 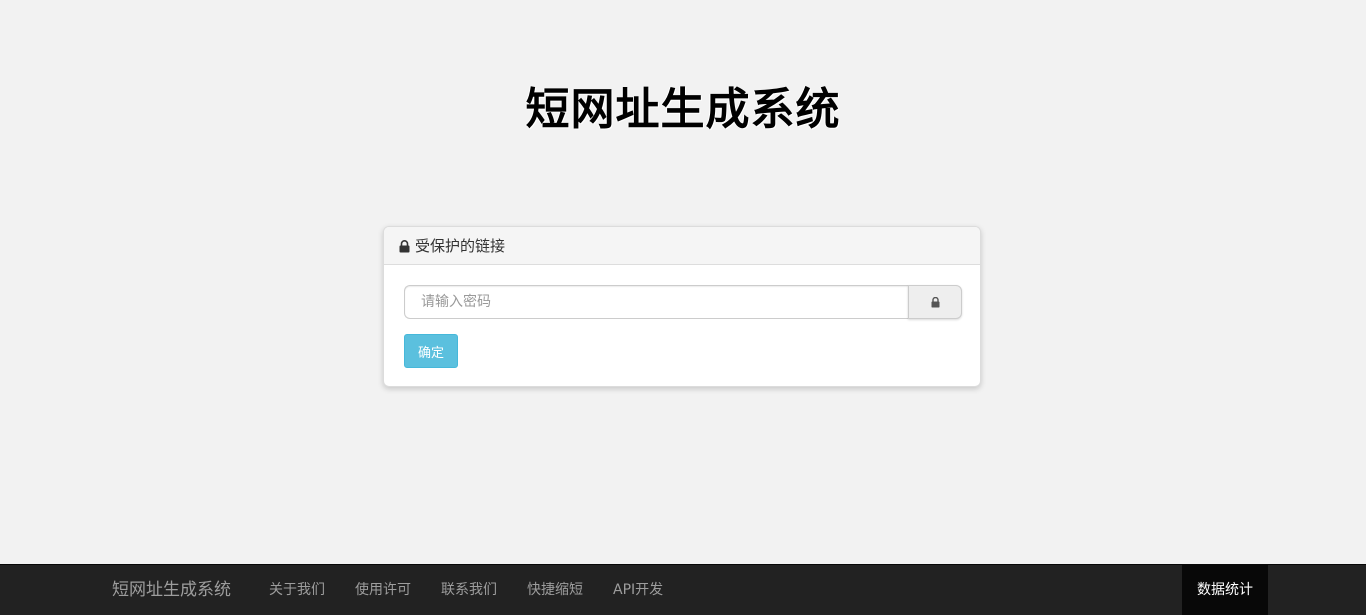 What do you see at coordinates (1225, 590) in the screenshot?
I see `nav-link-stats: 数据统计` at bounding box center [1225, 590].